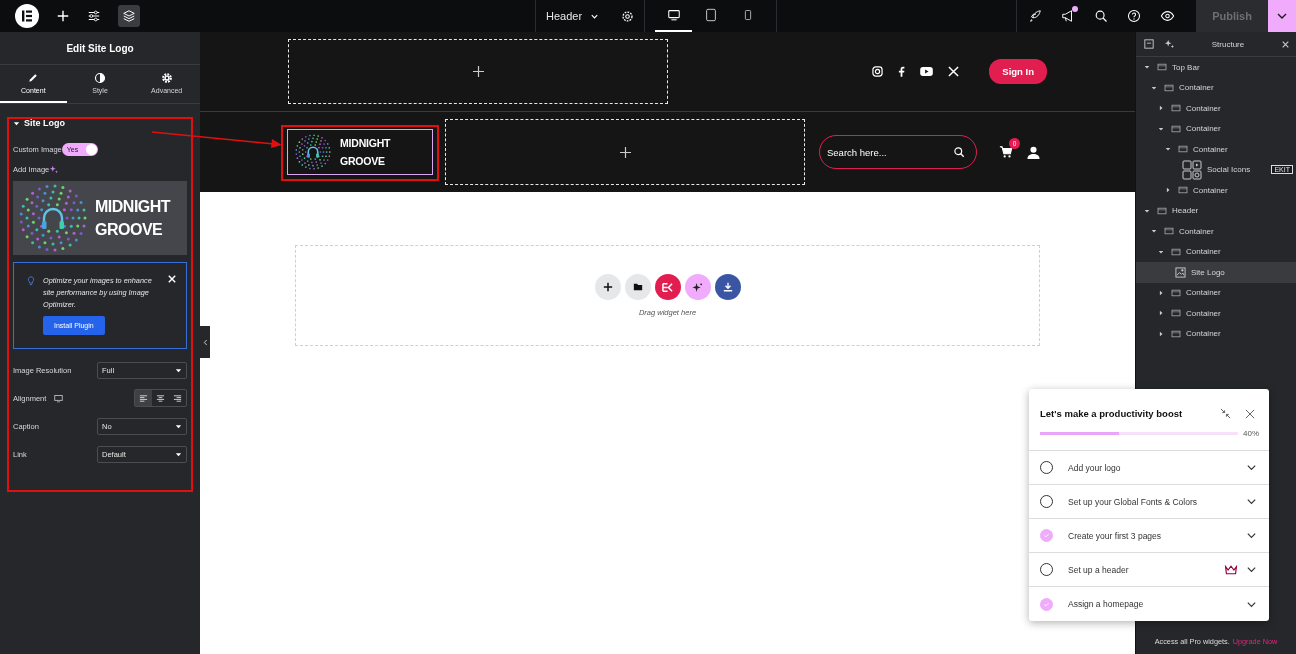 This screenshot has height=654, width=1296. I want to click on cart-icon, so click(1006, 152).